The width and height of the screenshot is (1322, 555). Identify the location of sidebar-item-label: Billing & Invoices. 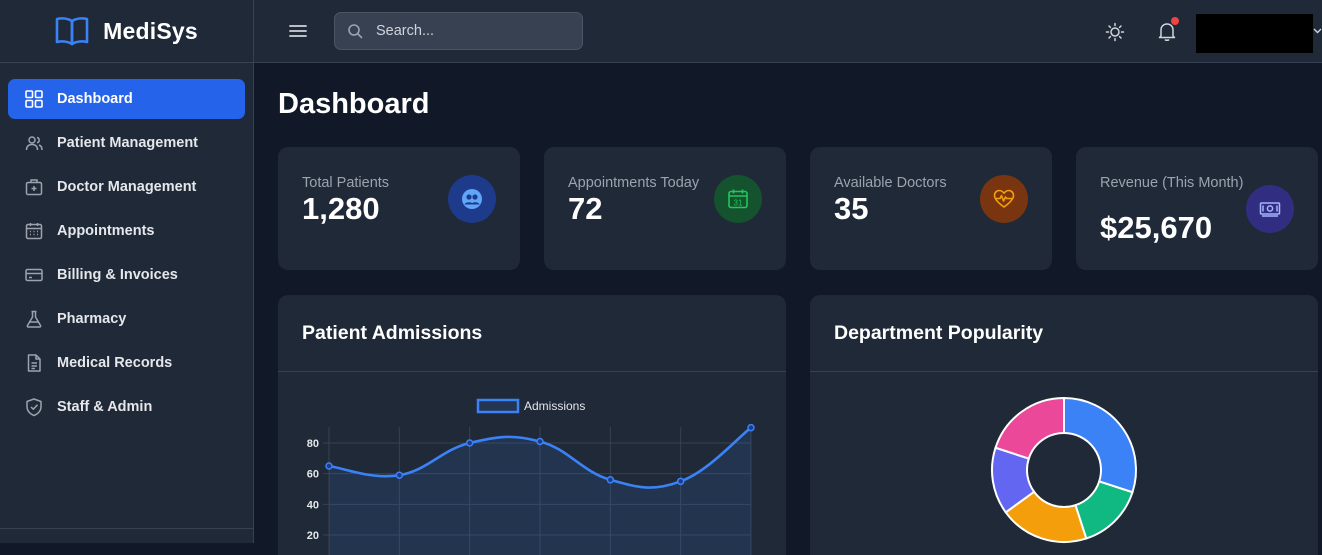
(117, 275).